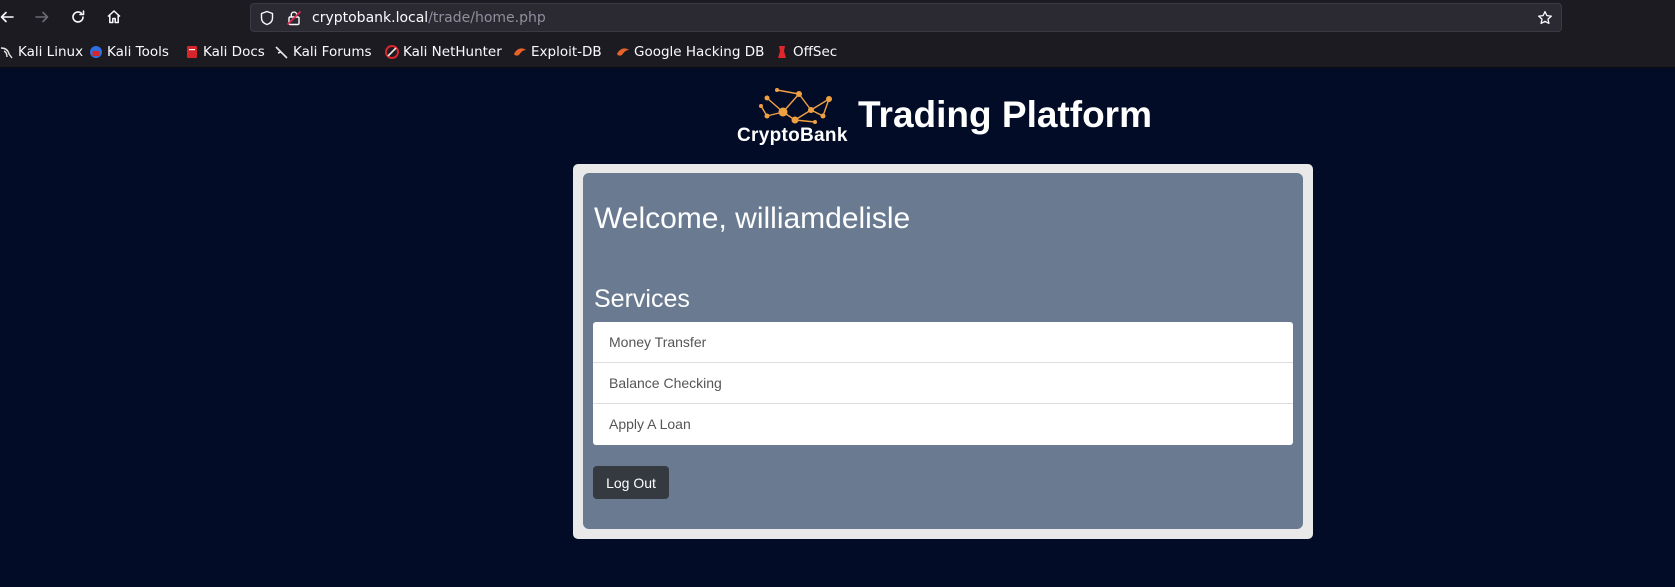 This screenshot has width=1675, height=587. What do you see at coordinates (1005, 114) in the screenshot?
I see `page-title: Trading Platform` at bounding box center [1005, 114].